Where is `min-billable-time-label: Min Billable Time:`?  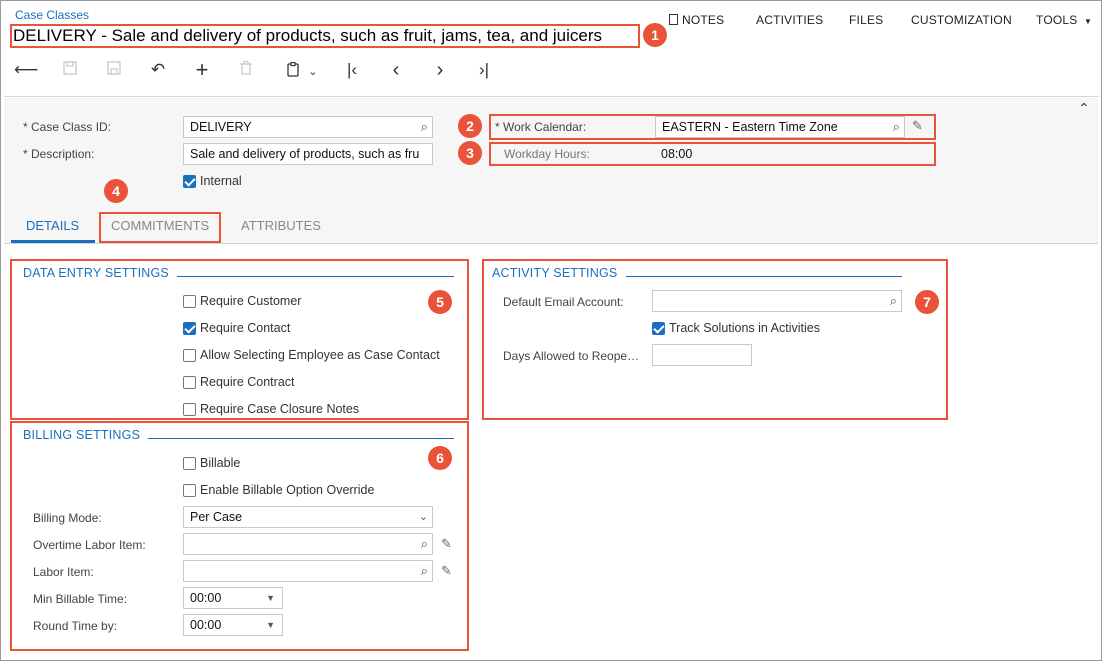
min-billable-time-label: Min Billable Time: is located at coordinates (80, 599).